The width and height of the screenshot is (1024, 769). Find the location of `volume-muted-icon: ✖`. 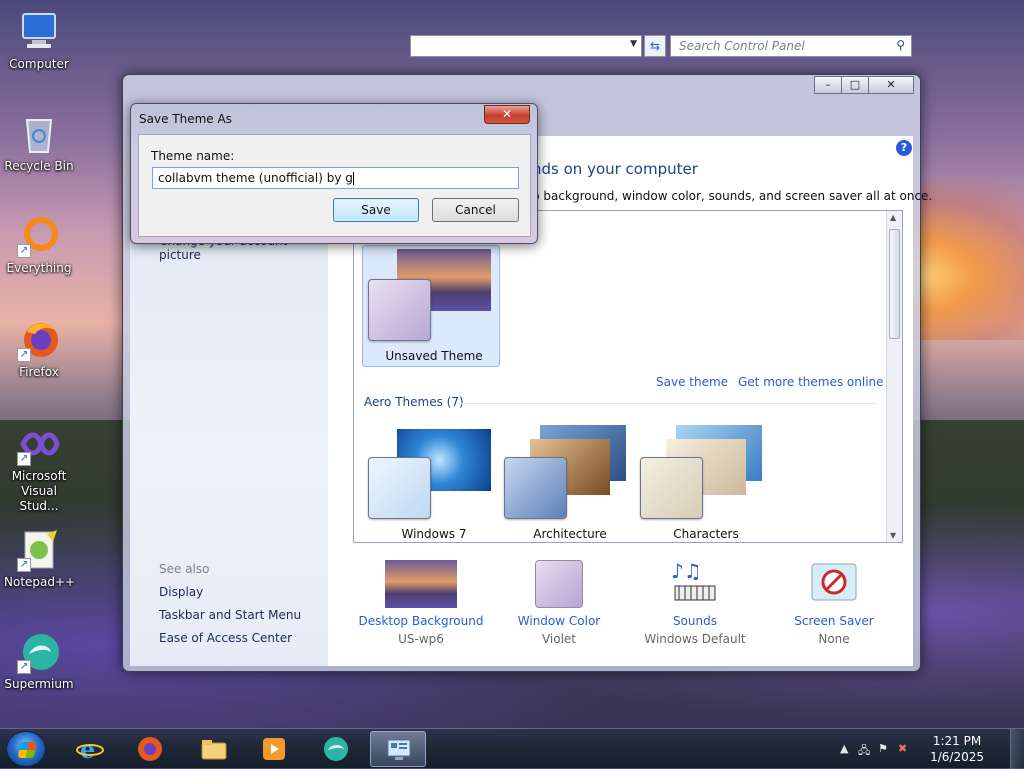

volume-muted-icon: ✖ is located at coordinates (902, 748).